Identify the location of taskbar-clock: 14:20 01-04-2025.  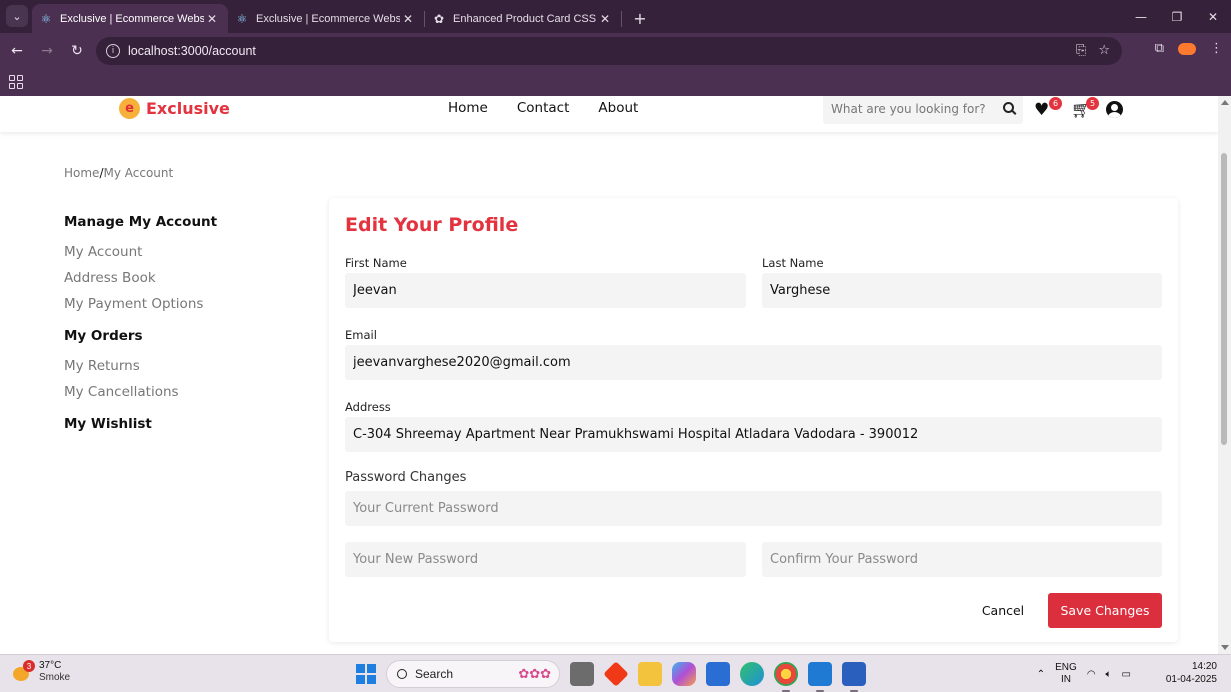
(1191, 673).